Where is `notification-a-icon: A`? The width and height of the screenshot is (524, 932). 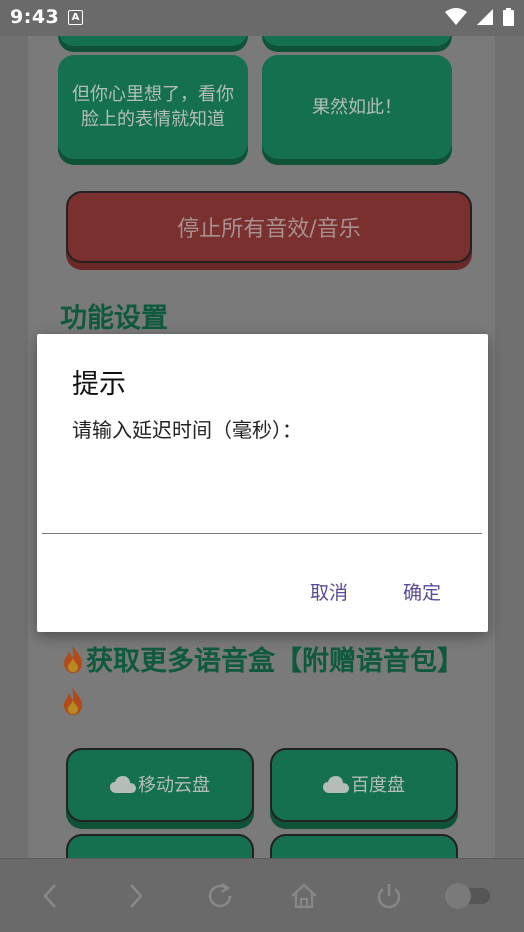 notification-a-icon: A is located at coordinates (75, 17).